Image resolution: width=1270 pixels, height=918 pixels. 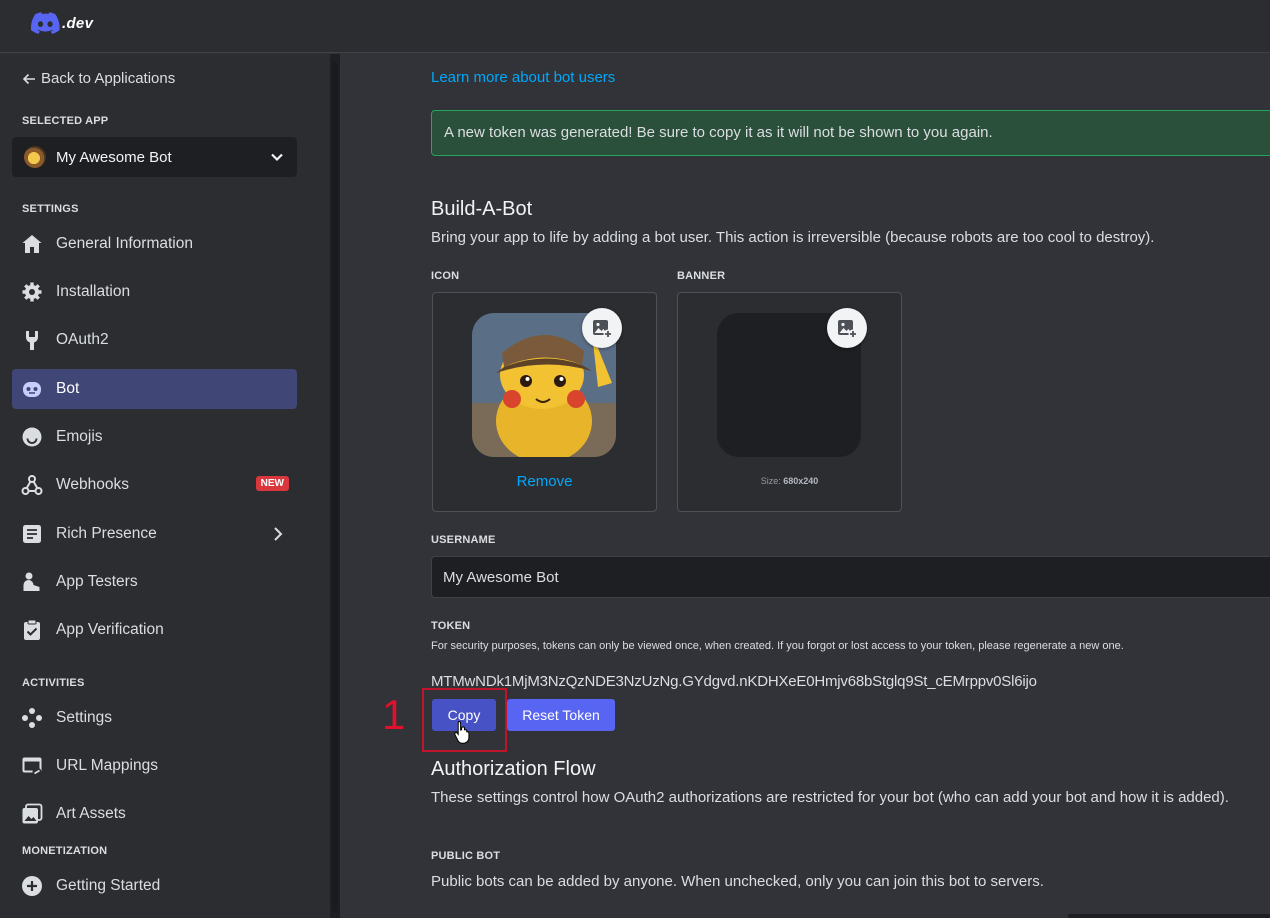 What do you see at coordinates (114, 157) in the screenshot?
I see `selected-app-name: My Awesome Bot` at bounding box center [114, 157].